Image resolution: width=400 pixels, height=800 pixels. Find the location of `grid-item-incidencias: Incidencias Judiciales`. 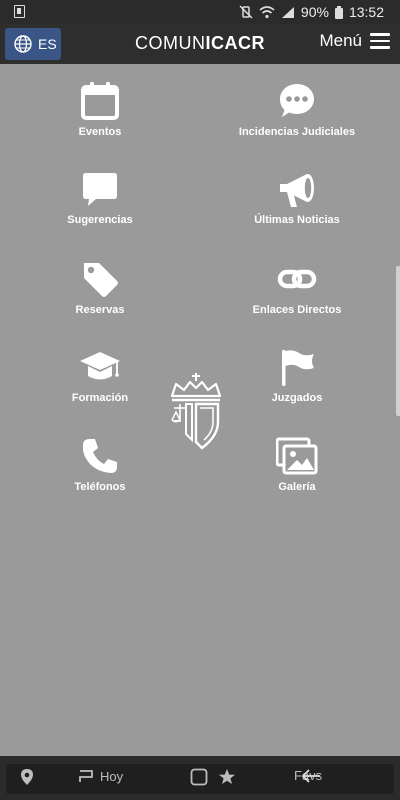

grid-item-incidencias: Incidencias Judiciales is located at coordinates (297, 123).